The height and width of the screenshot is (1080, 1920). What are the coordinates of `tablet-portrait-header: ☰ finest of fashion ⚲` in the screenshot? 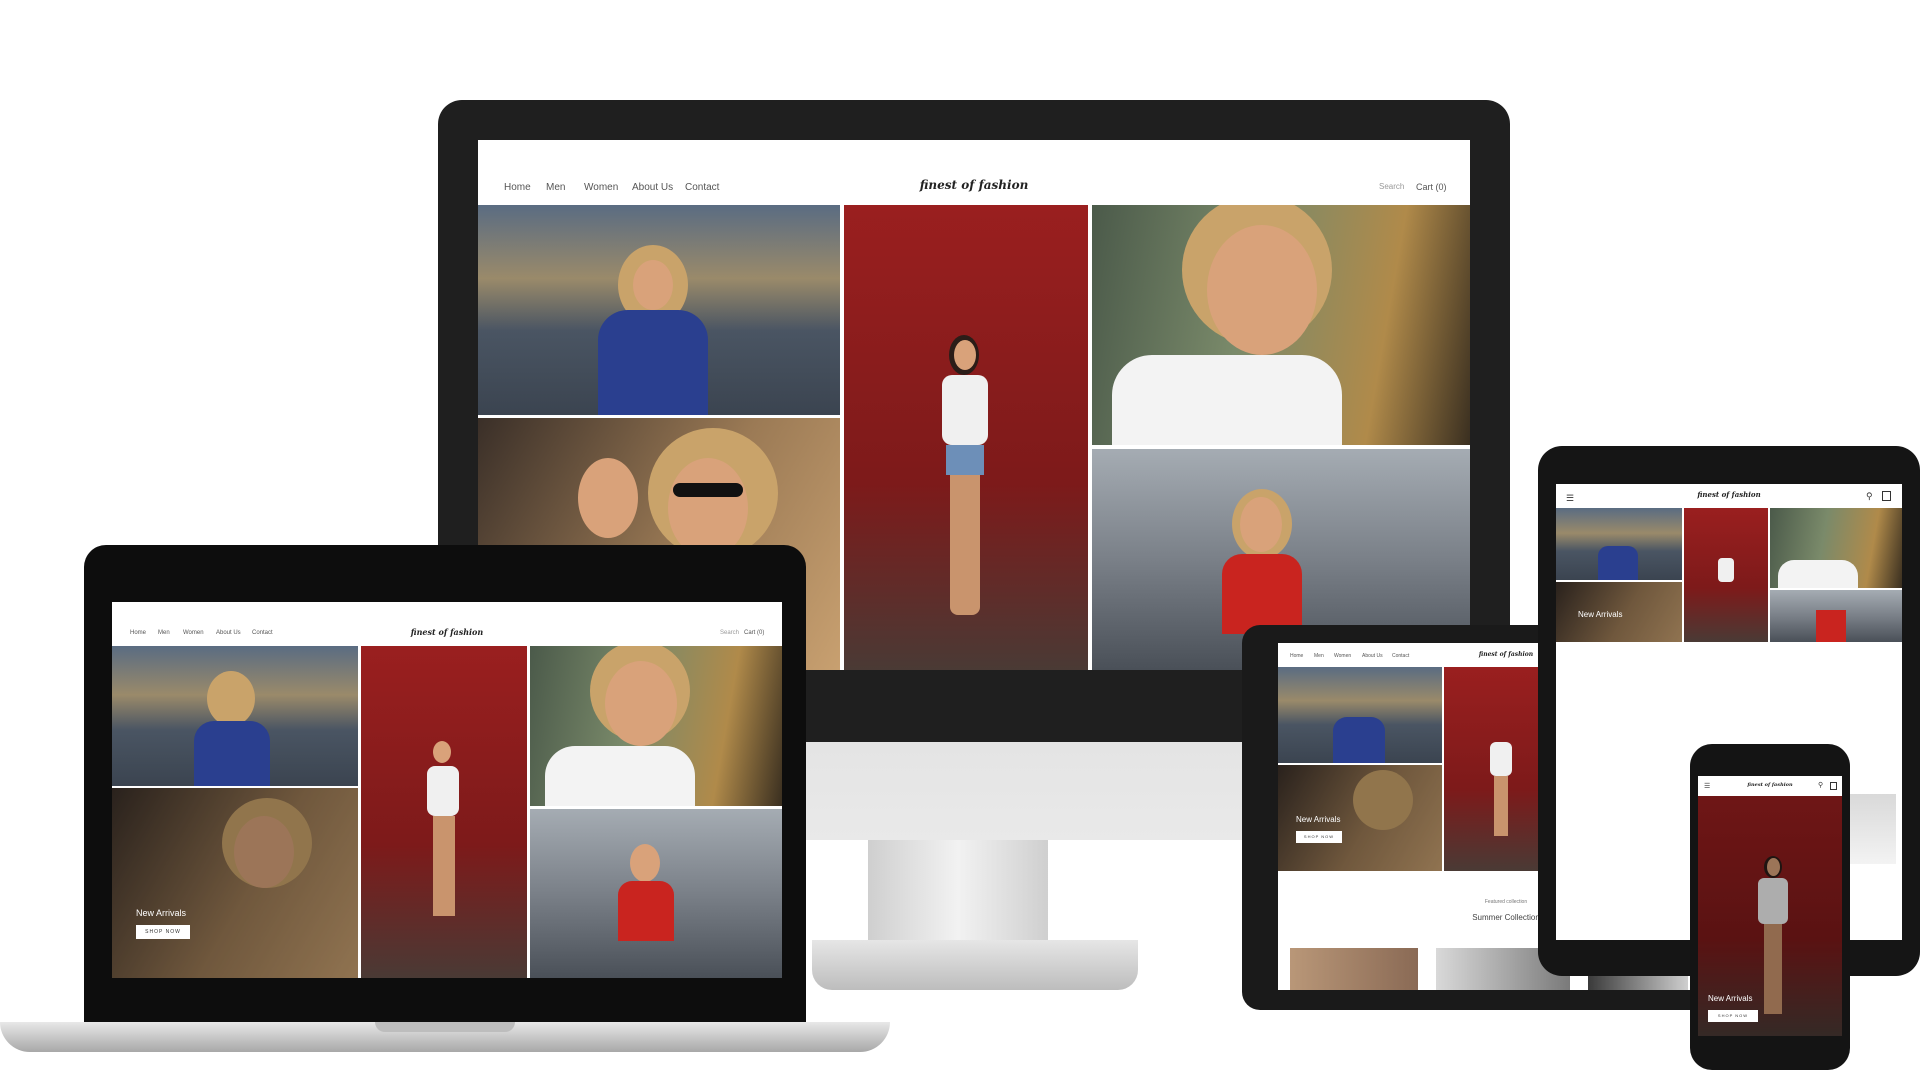 It's located at (1729, 496).